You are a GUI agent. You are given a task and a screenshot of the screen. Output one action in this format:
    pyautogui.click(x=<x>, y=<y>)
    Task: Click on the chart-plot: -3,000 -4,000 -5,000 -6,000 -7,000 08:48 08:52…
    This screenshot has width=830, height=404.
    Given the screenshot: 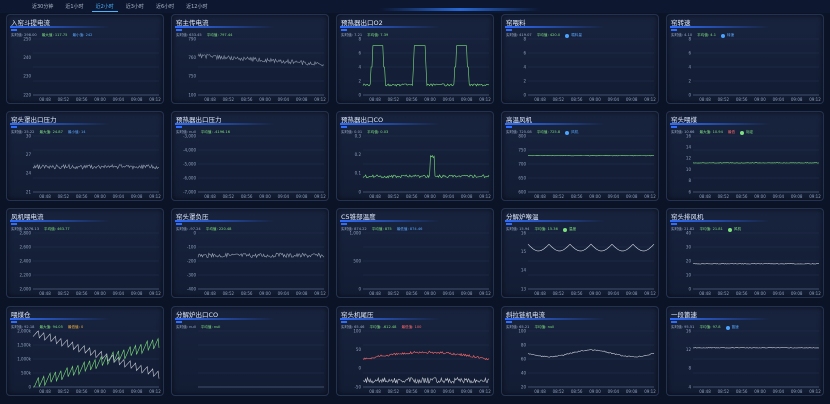 What is the action you would take?
    pyautogui.click(x=254, y=166)
    